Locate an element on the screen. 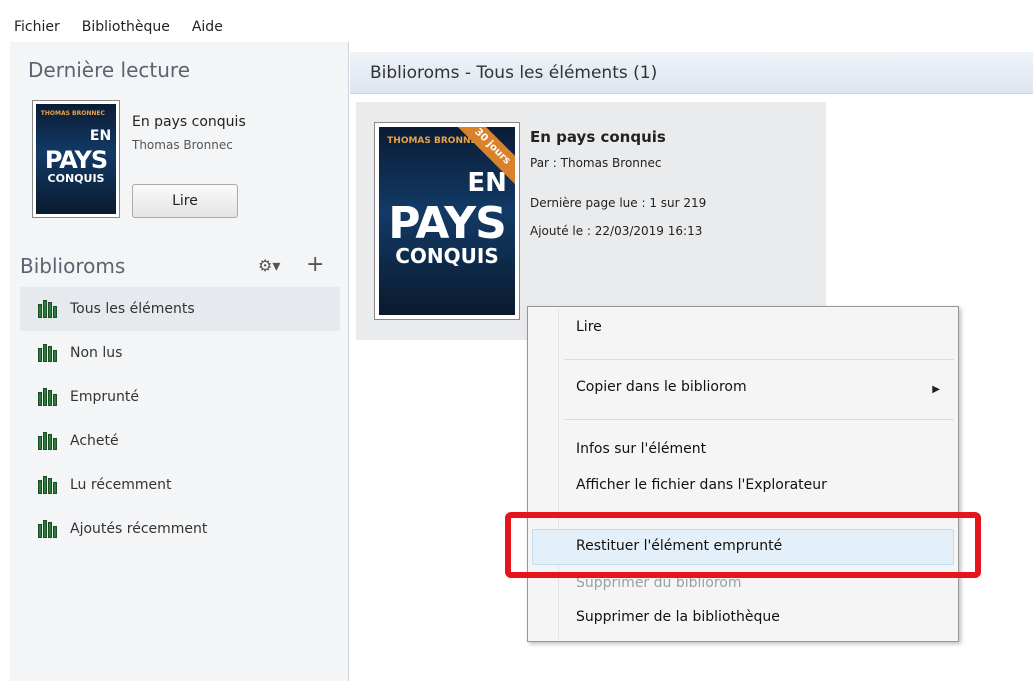 Image resolution: width=1033 pixels, height=681 pixels. menu-bar: Fichier Bibliothèque Aide is located at coordinates (516, 27).